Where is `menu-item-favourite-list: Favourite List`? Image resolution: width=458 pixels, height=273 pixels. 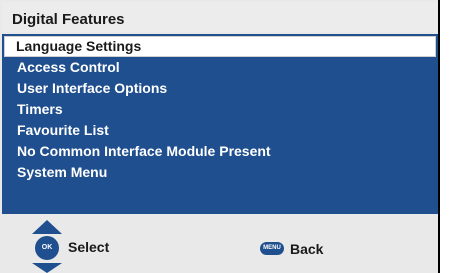
menu-item-favourite-list: Favourite List is located at coordinates (220, 130).